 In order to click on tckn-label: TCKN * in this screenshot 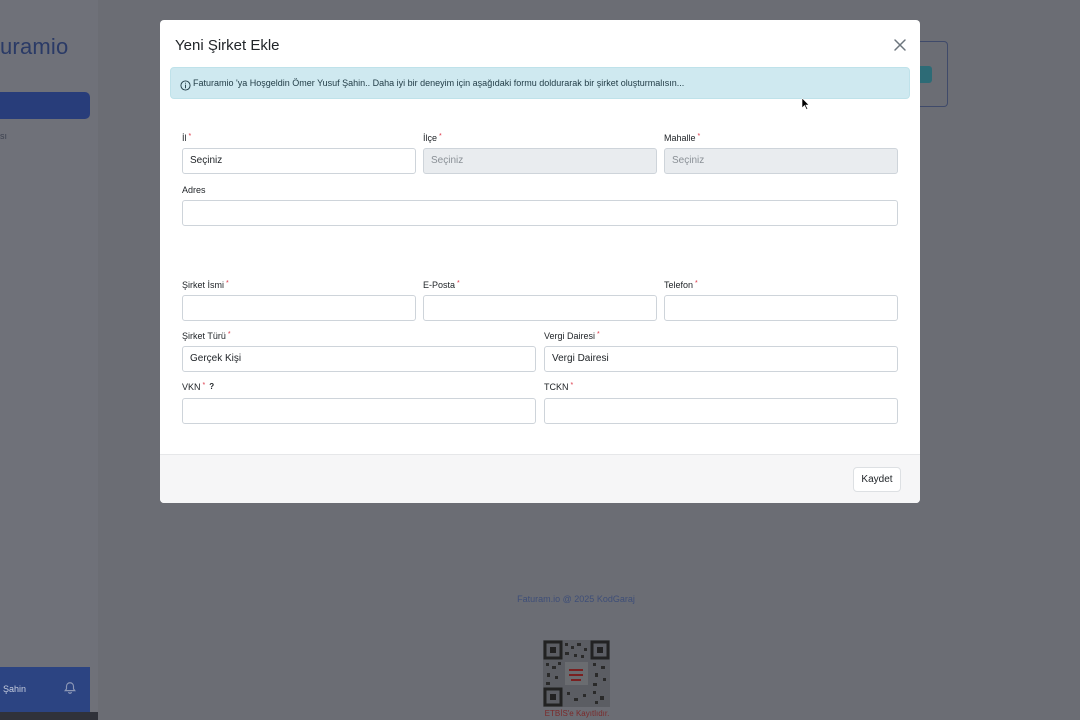, I will do `click(559, 387)`.